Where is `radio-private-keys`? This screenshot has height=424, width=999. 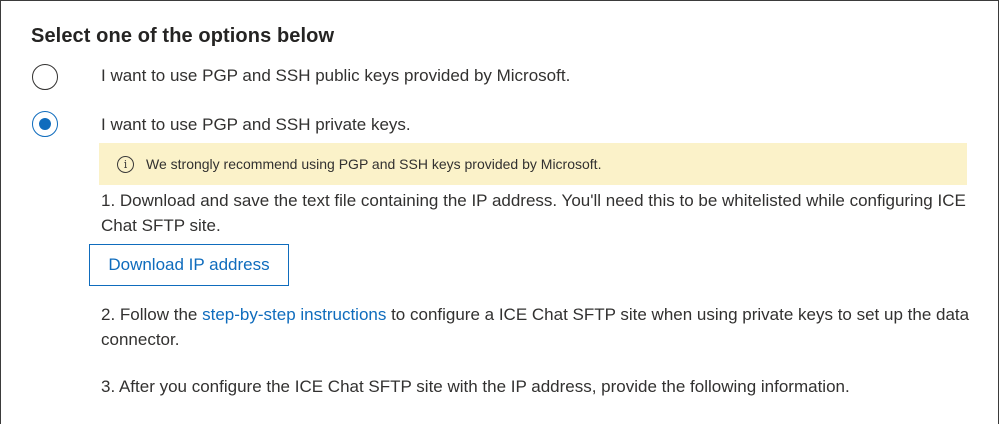 radio-private-keys is located at coordinates (45, 124).